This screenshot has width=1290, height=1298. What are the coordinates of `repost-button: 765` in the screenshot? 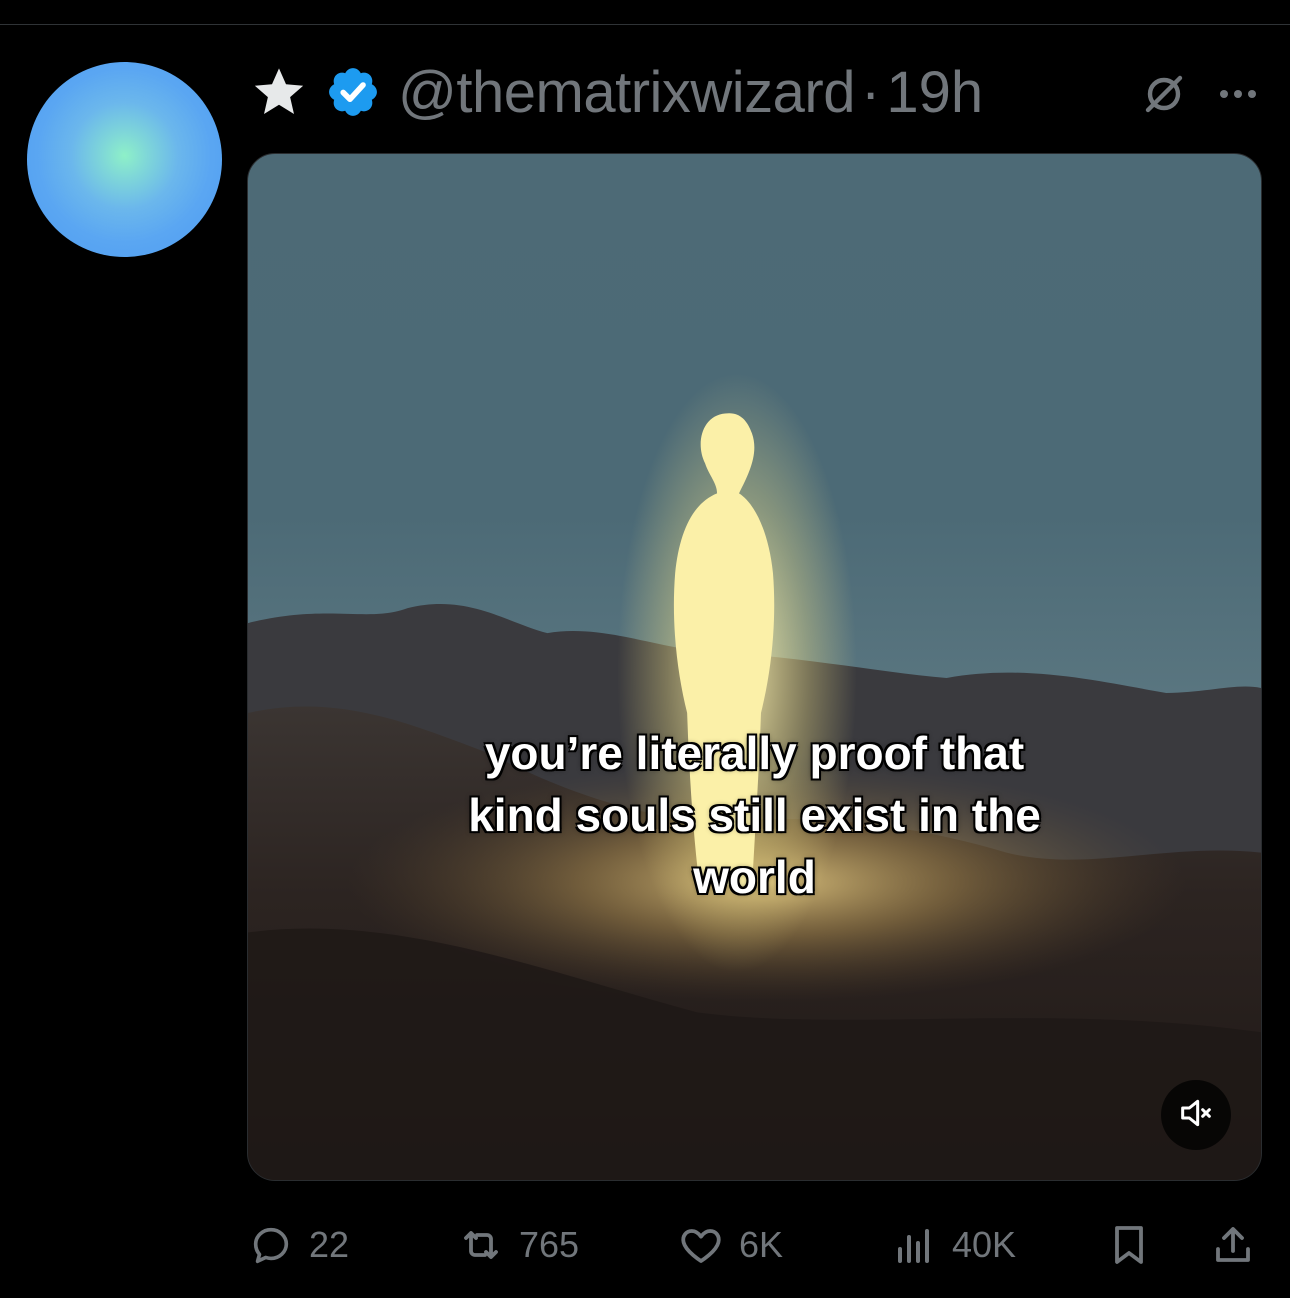 It's located at (518, 1245).